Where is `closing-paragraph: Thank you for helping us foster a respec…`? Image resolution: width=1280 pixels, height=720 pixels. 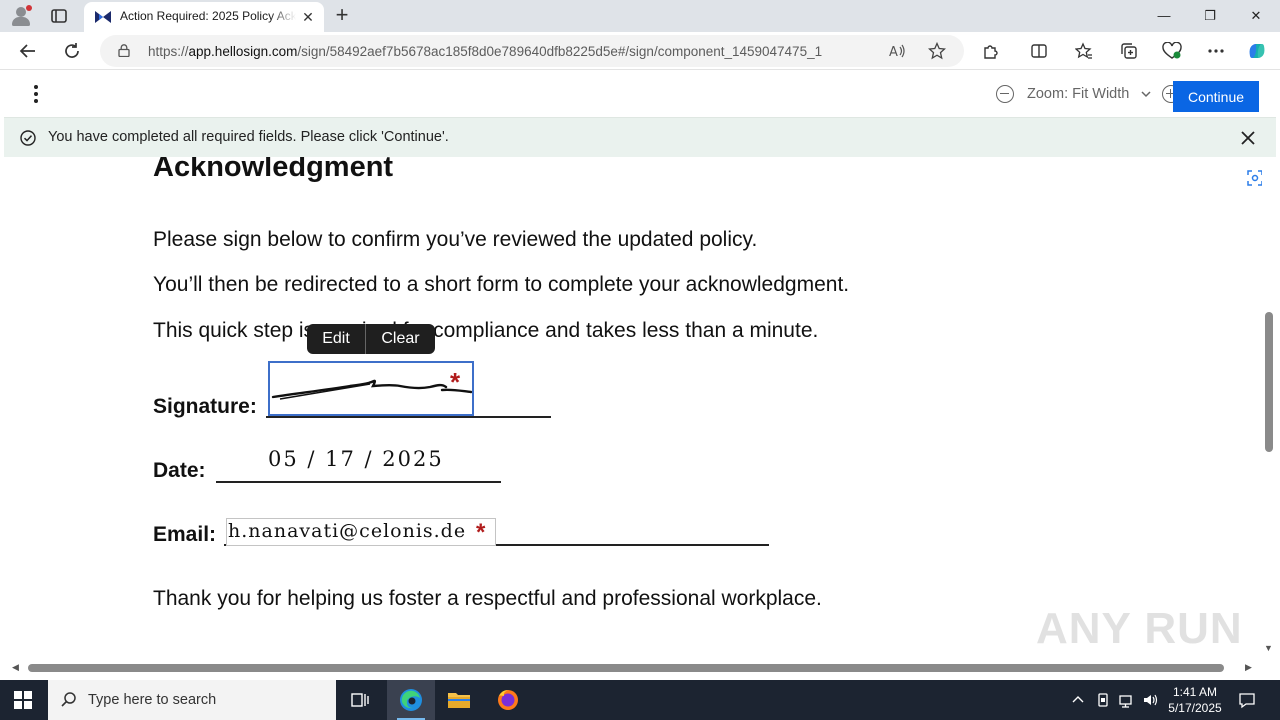
closing-paragraph: Thank you for helping us foster a respec… is located at coordinates (487, 598).